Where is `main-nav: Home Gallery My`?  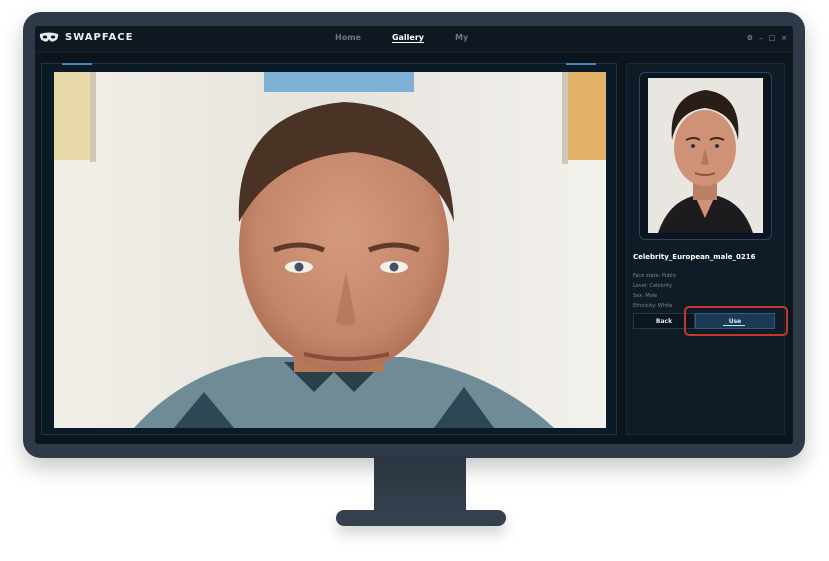 main-nav: Home Gallery My is located at coordinates (401, 37).